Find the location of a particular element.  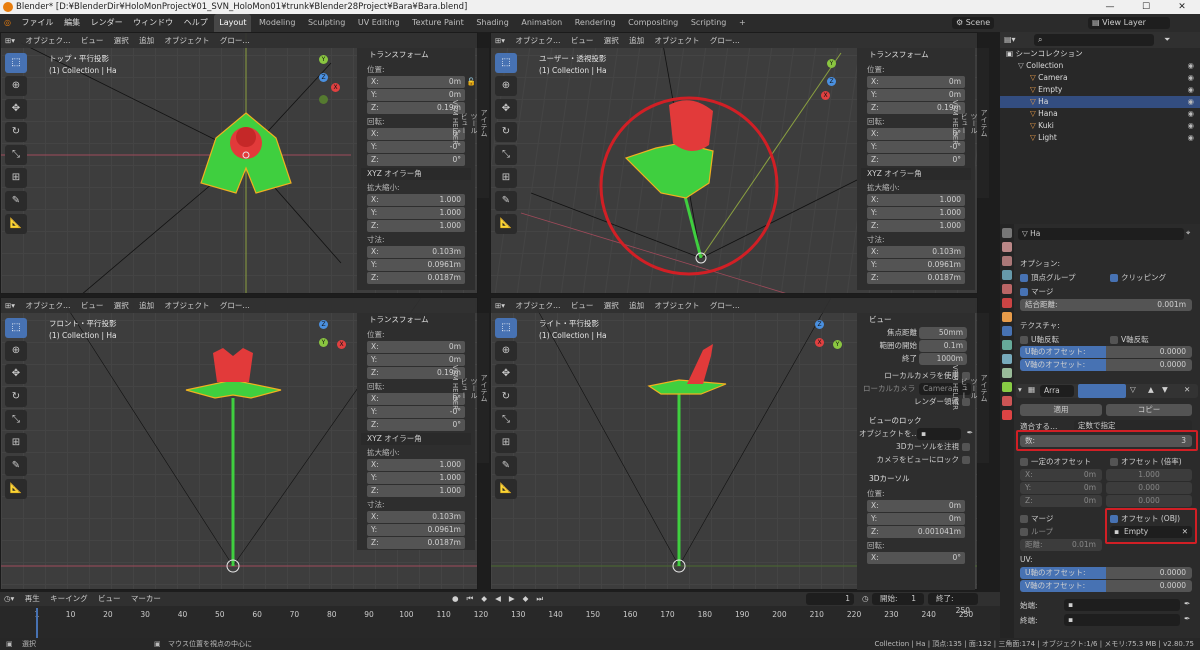

merge-distance-field: 結合距離: 0.001m is located at coordinates (1106, 305).